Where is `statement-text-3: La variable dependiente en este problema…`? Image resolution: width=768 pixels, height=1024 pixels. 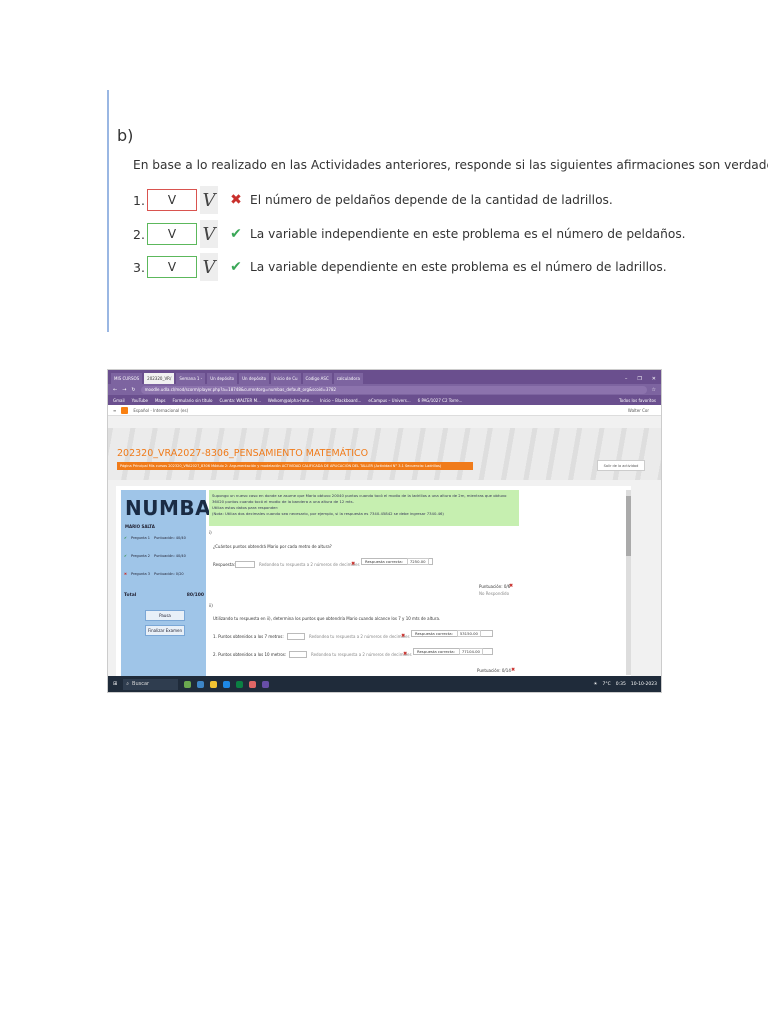
statement-text-3: La variable dependiente en este problema… is located at coordinates (458, 267).